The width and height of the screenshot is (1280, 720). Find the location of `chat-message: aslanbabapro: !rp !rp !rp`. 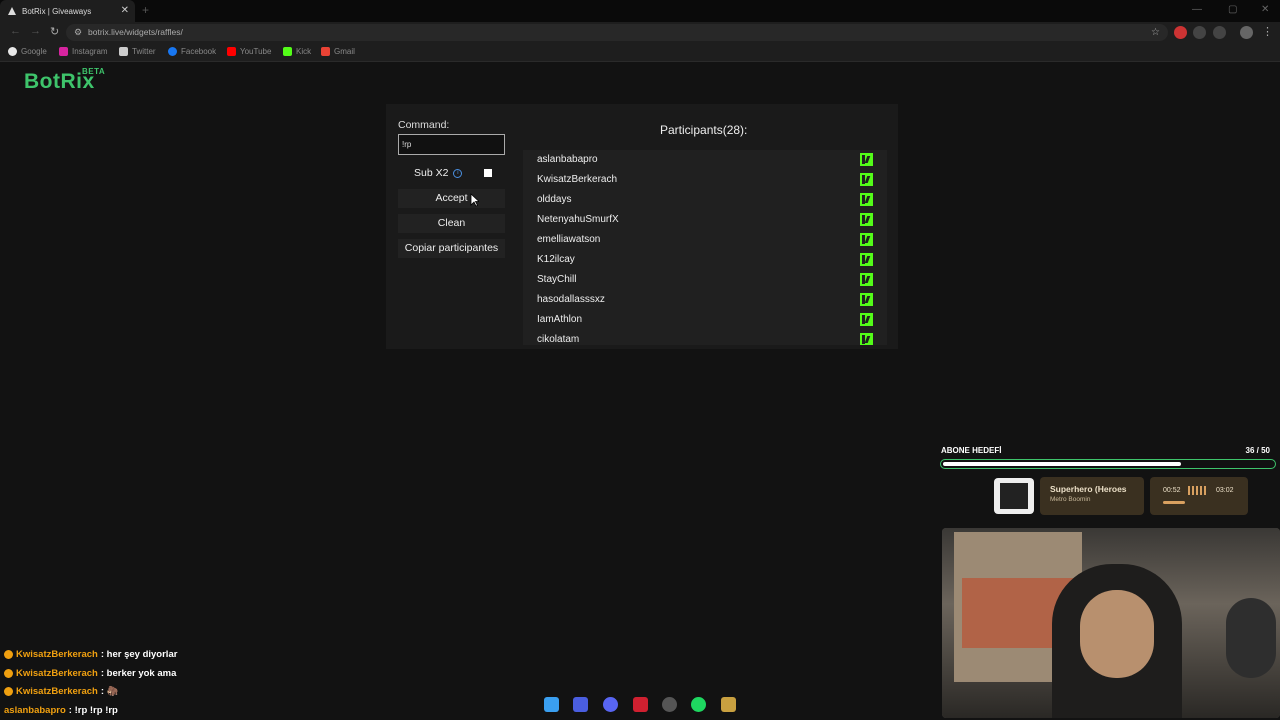

chat-message: aslanbabapro: !rp !rp !rp is located at coordinates (61, 710).